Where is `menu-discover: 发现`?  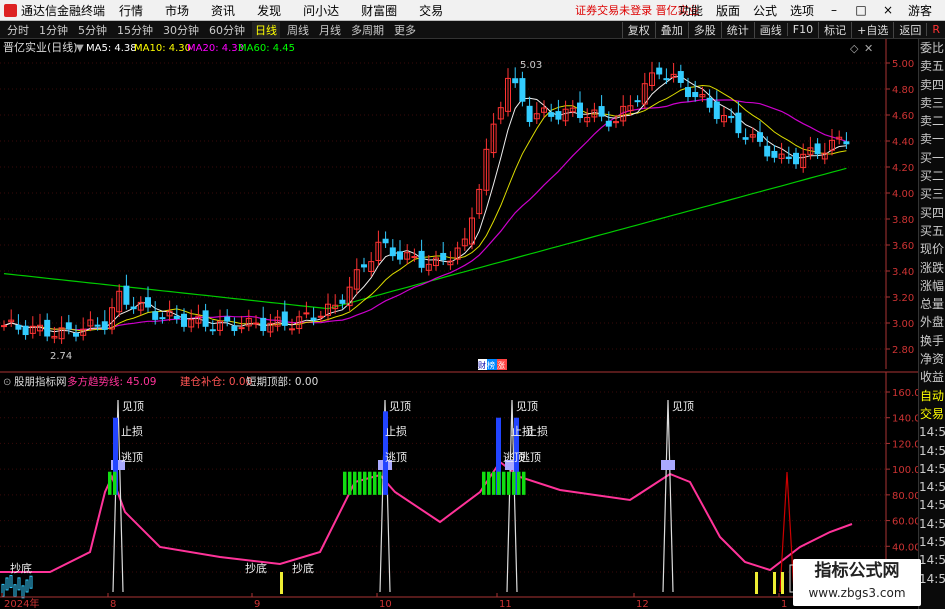 menu-discover: 发现 is located at coordinates (269, 10).